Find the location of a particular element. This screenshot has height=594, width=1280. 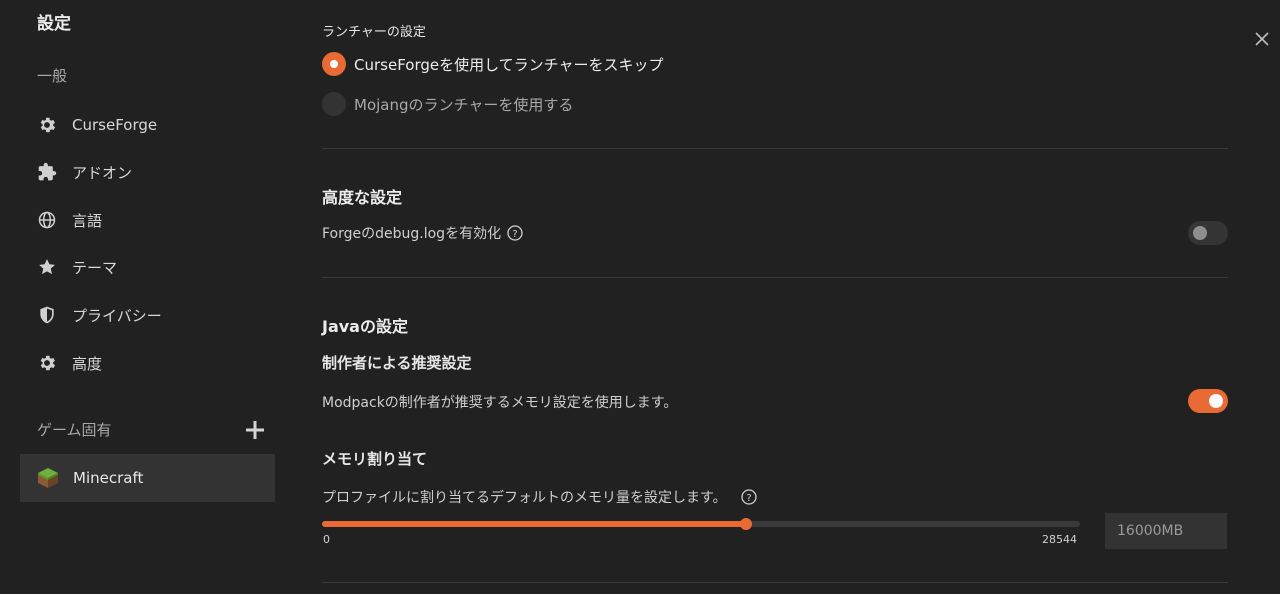

add-game-button is located at coordinates (255, 430).